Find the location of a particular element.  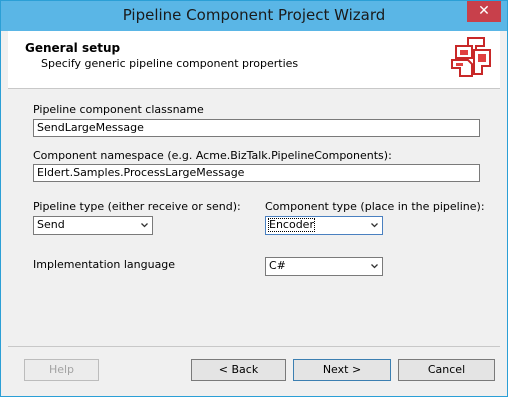

language-label: Implementation language is located at coordinates (104, 264).